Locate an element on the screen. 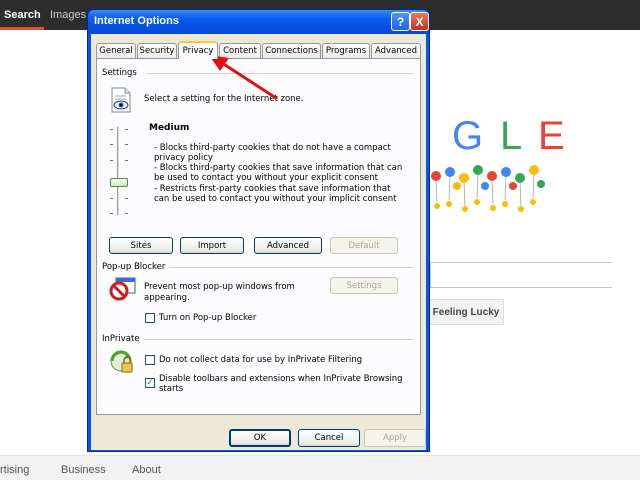 The height and width of the screenshot is (480, 640). checkmark-icon: ✓ is located at coordinates (150, 383).